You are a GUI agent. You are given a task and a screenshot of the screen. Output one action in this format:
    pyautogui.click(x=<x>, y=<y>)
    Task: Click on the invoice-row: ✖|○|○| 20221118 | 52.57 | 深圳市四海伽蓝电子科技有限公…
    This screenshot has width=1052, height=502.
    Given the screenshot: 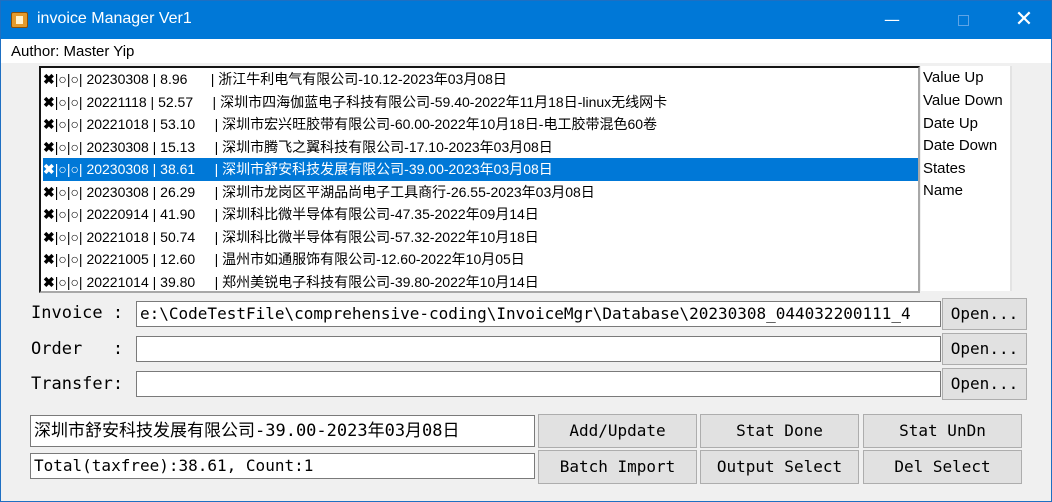 What is the action you would take?
    pyautogui.click(x=480, y=102)
    